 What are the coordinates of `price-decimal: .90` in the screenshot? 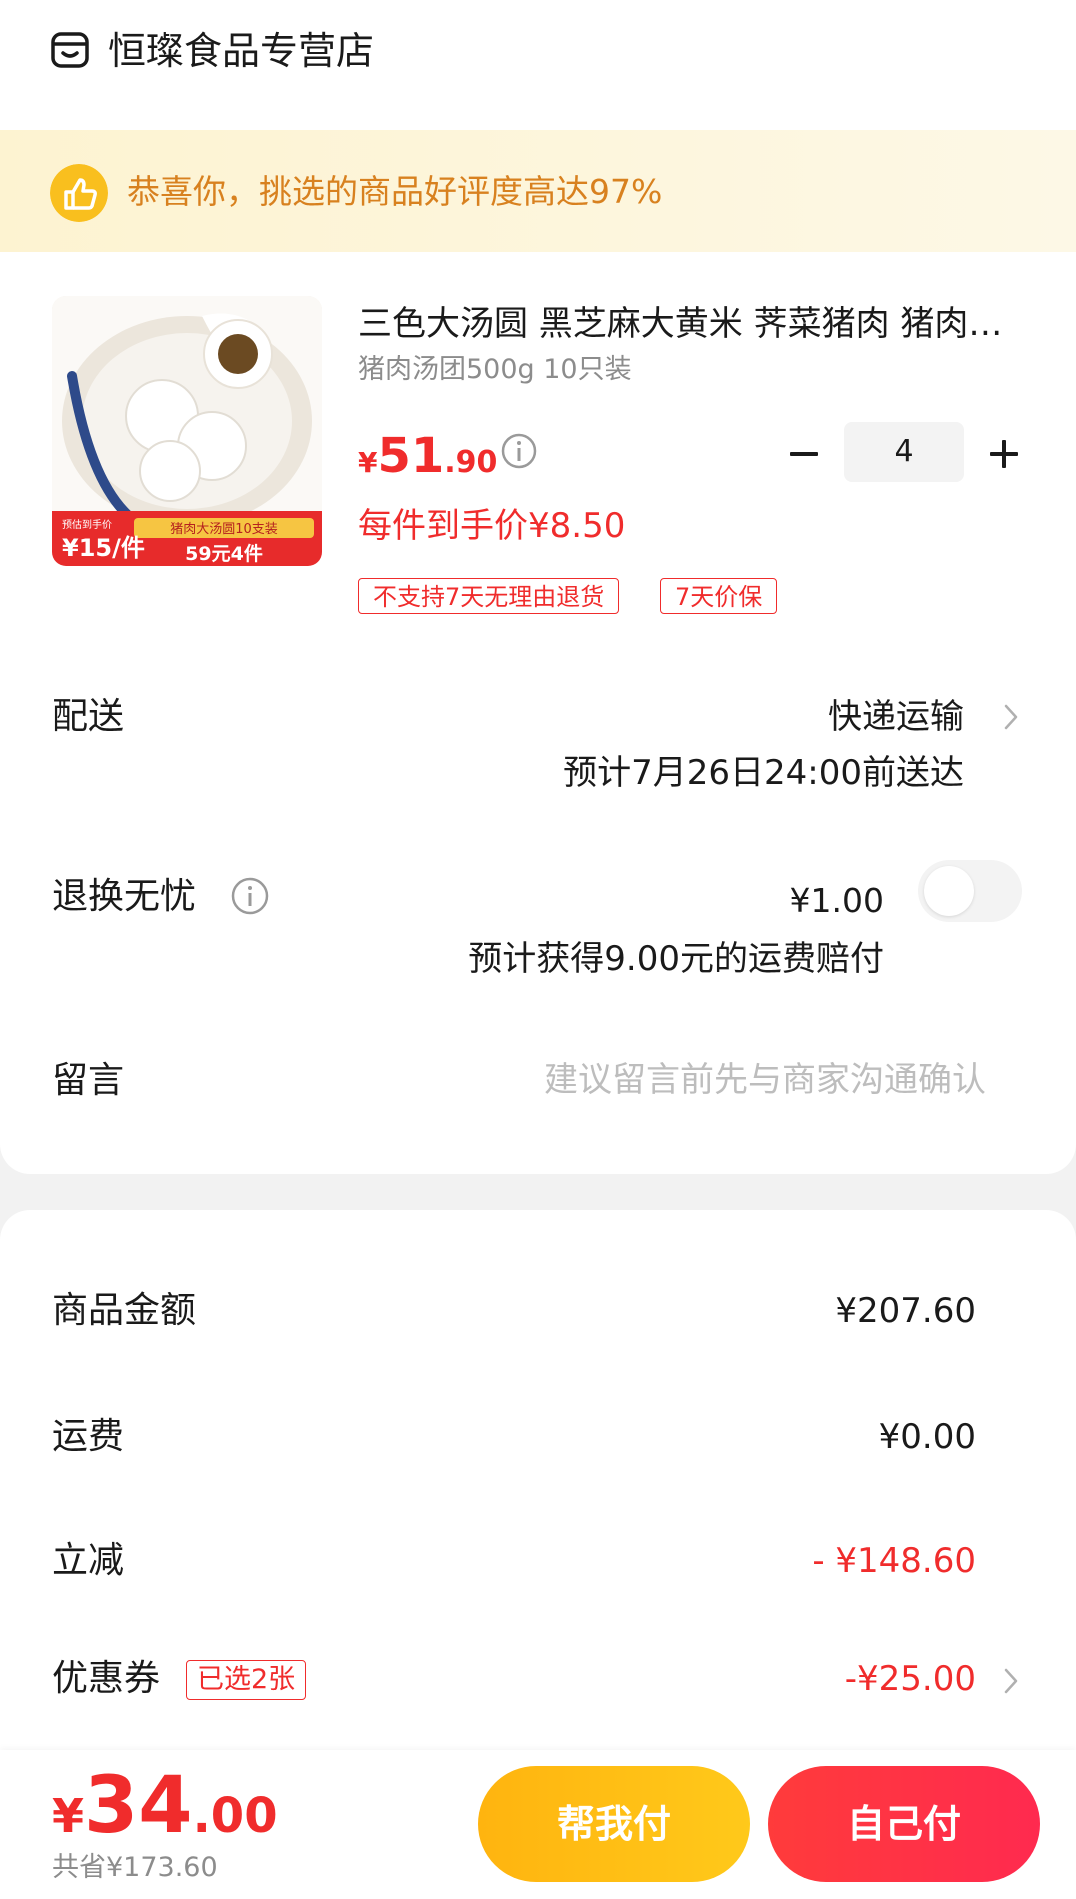 It's located at (471, 462).